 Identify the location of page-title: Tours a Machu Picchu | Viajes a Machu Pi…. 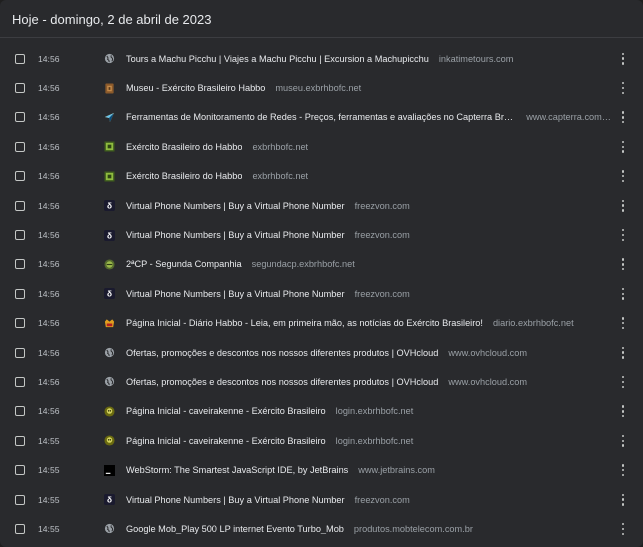
(277, 59).